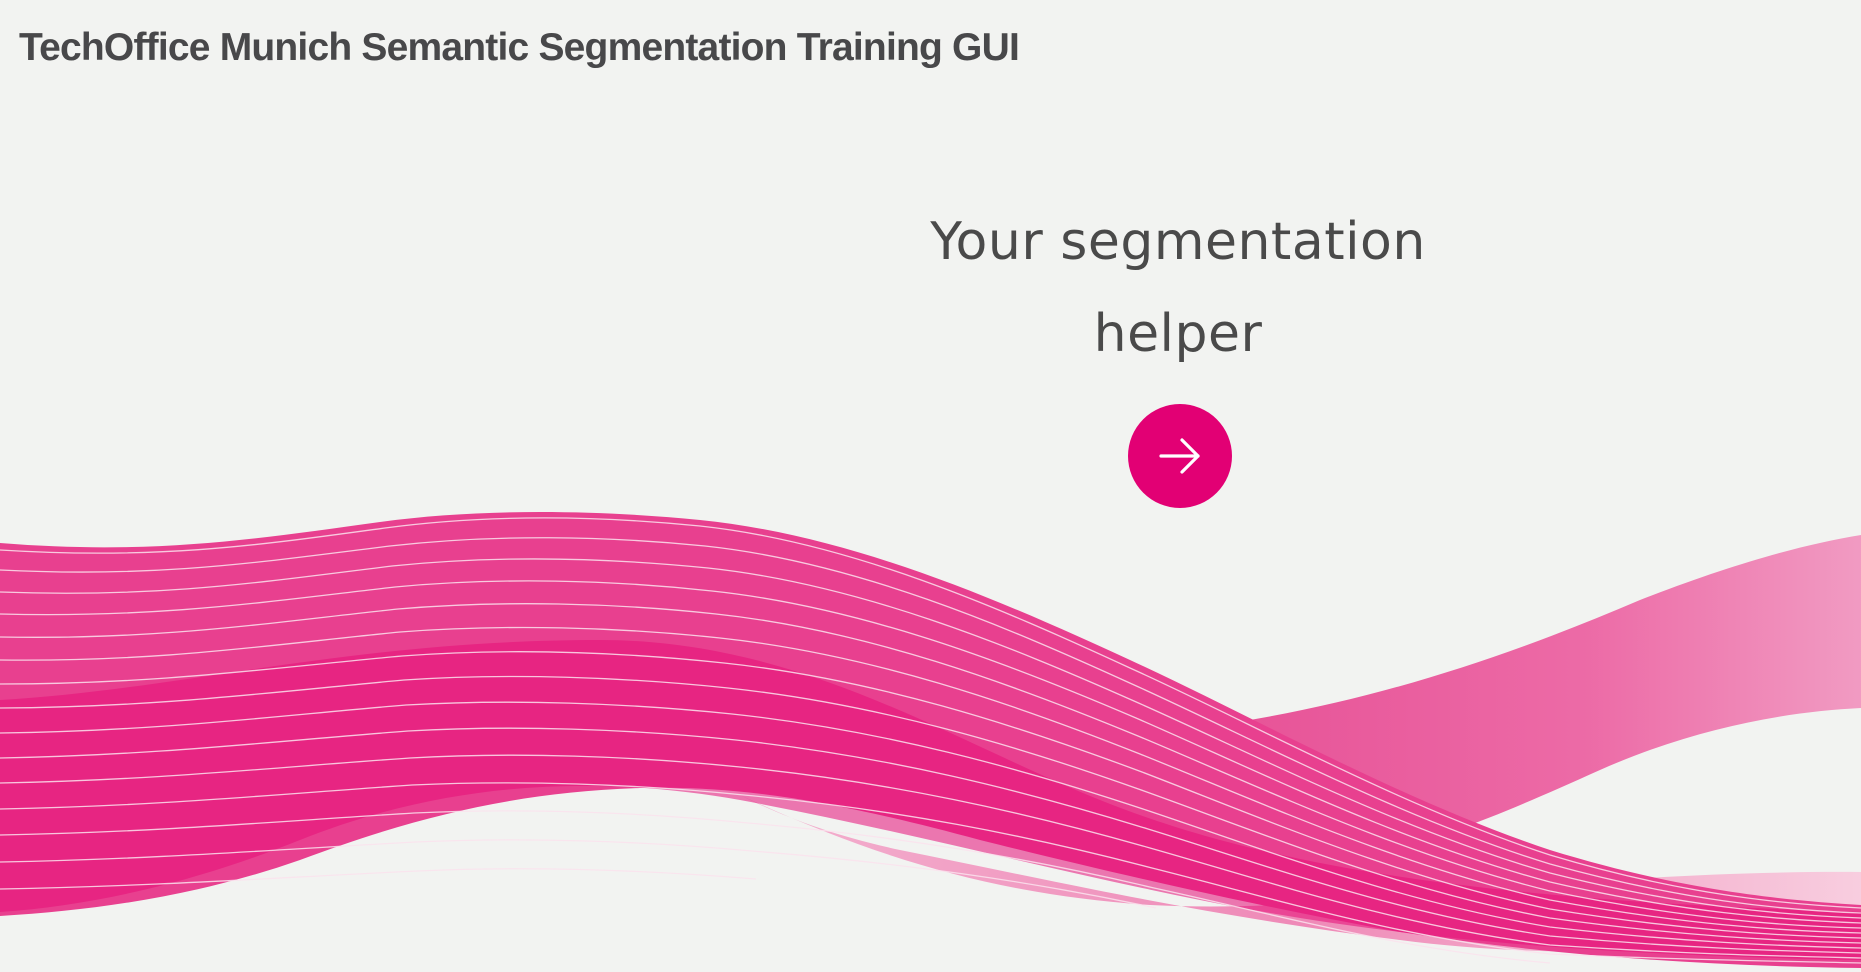 The height and width of the screenshot is (972, 1861). Describe the element at coordinates (1178, 242) in the screenshot. I see `hero-heading-line-1: Your segmentation` at that location.